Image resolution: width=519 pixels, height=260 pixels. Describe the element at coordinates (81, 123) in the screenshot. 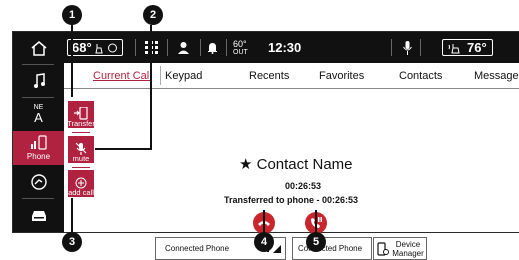

I see `transfer-label: Transfer` at that location.